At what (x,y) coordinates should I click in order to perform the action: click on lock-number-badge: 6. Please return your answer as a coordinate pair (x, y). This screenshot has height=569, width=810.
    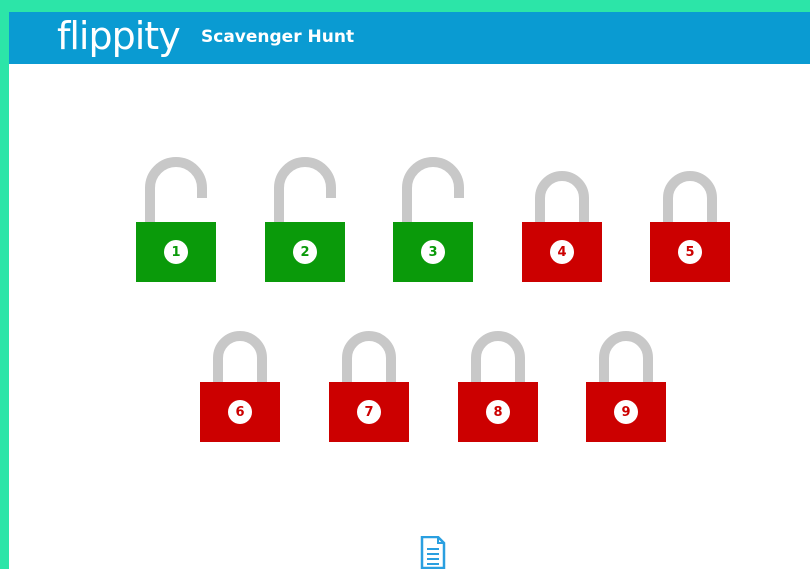
    Looking at the image, I should click on (240, 412).